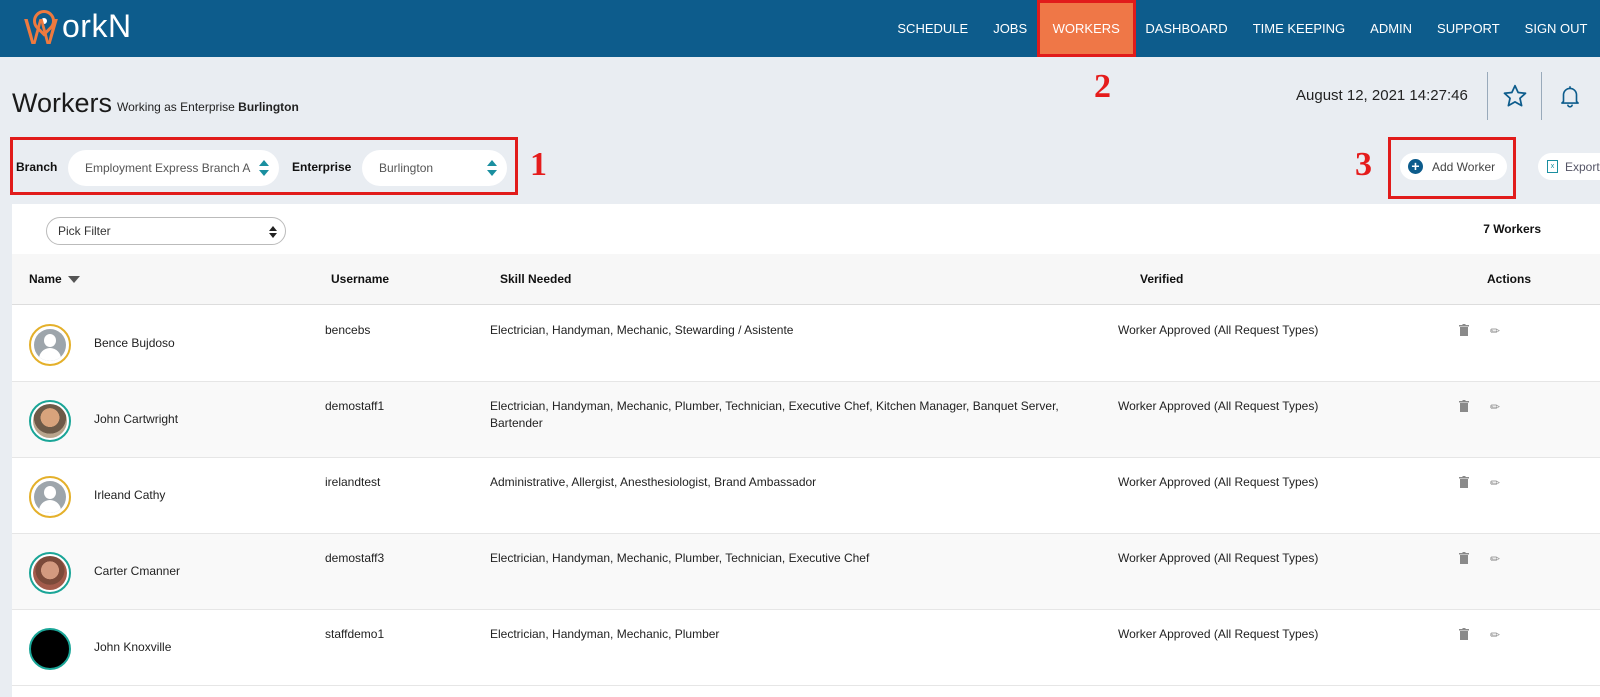 This screenshot has height=697, width=1600. What do you see at coordinates (1415, 166) in the screenshot?
I see `plus-circle-icon: +` at bounding box center [1415, 166].